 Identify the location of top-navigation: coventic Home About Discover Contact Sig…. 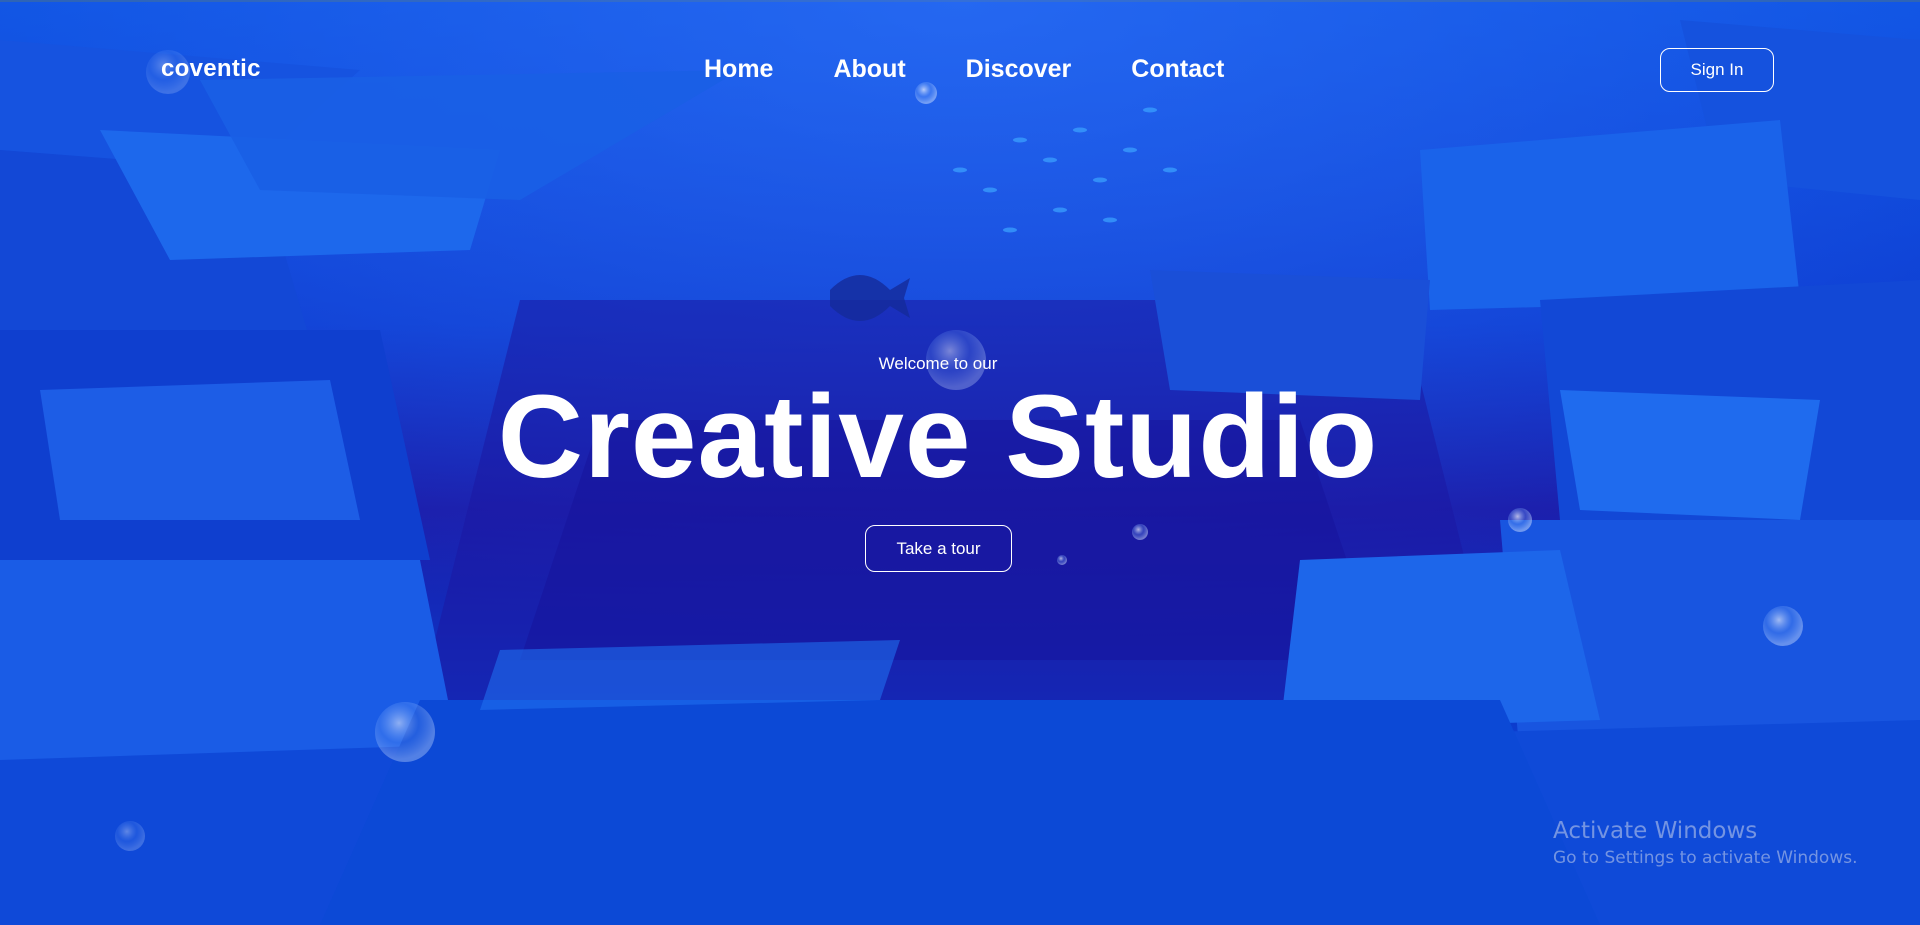
(960, 55).